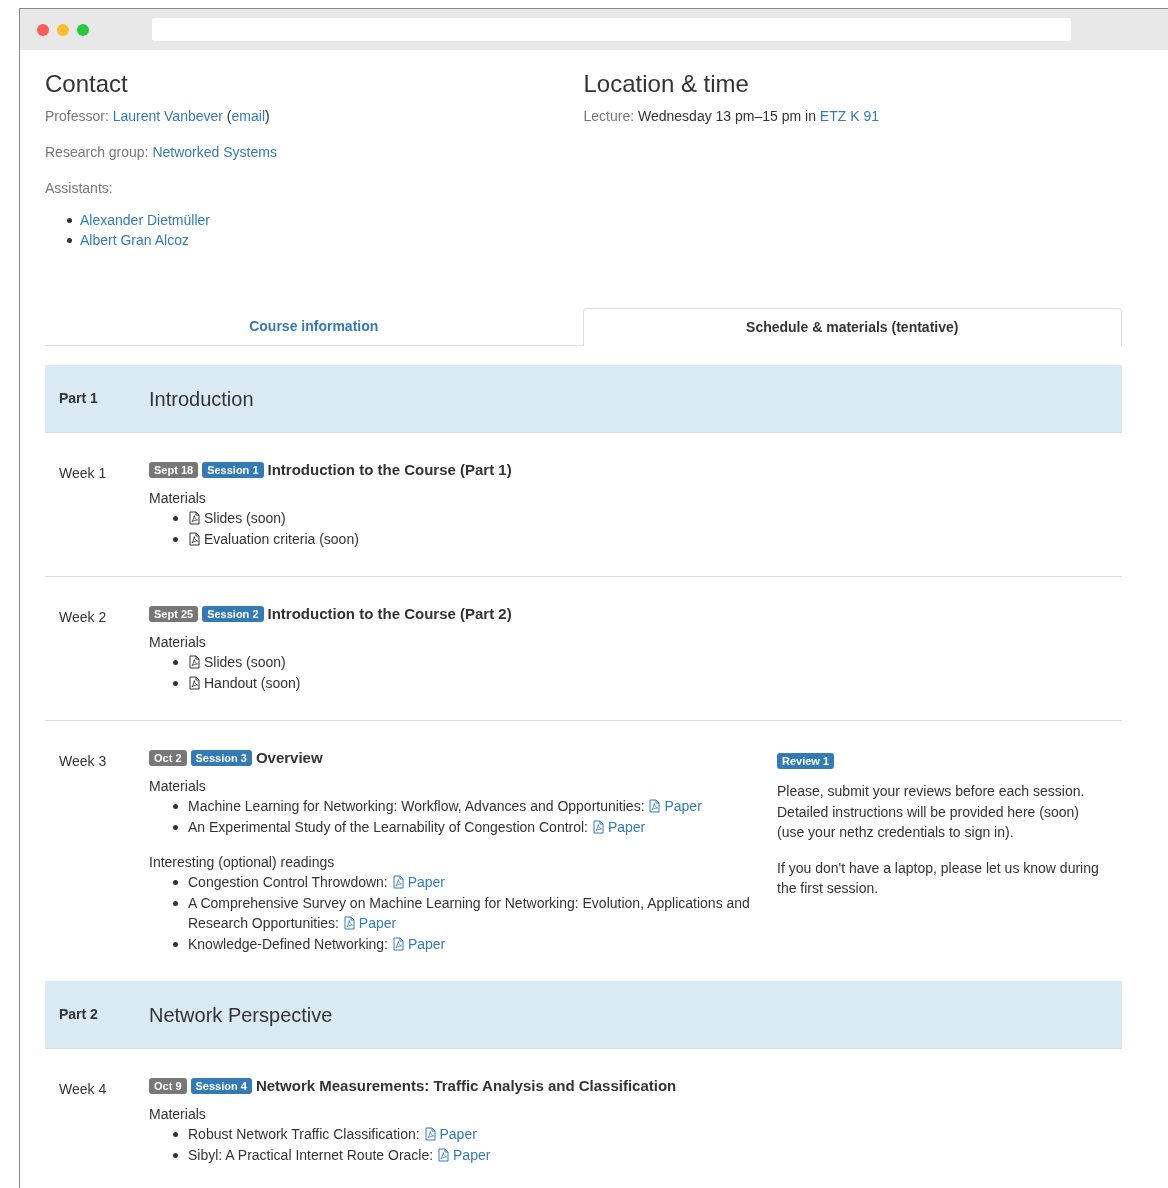  I want to click on reading-entry: A Comprehensive Survey on Machine Learning for Networking: Evolution, Applications and Research Opportunities: Paper, so click(469, 913).